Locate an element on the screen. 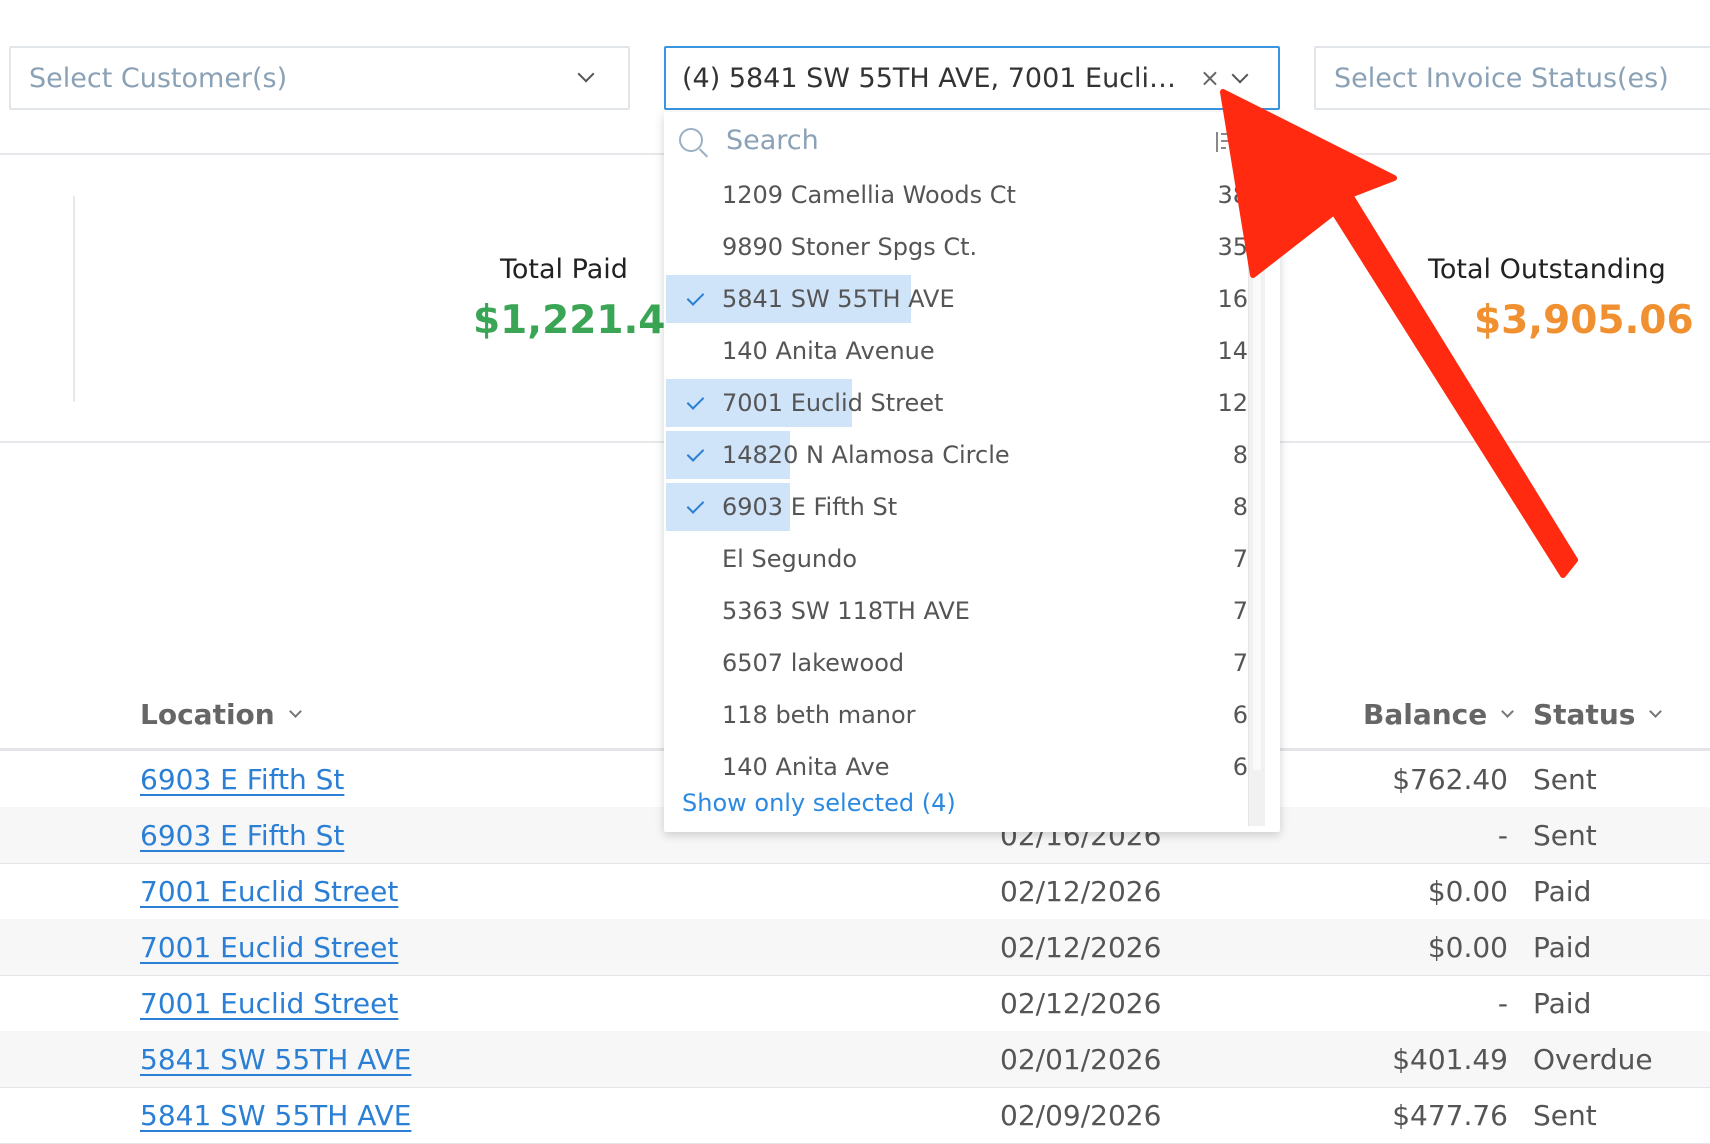 This screenshot has width=1710, height=1144. dropdown-option-label: 6903 E Fifth St is located at coordinates (810, 507).